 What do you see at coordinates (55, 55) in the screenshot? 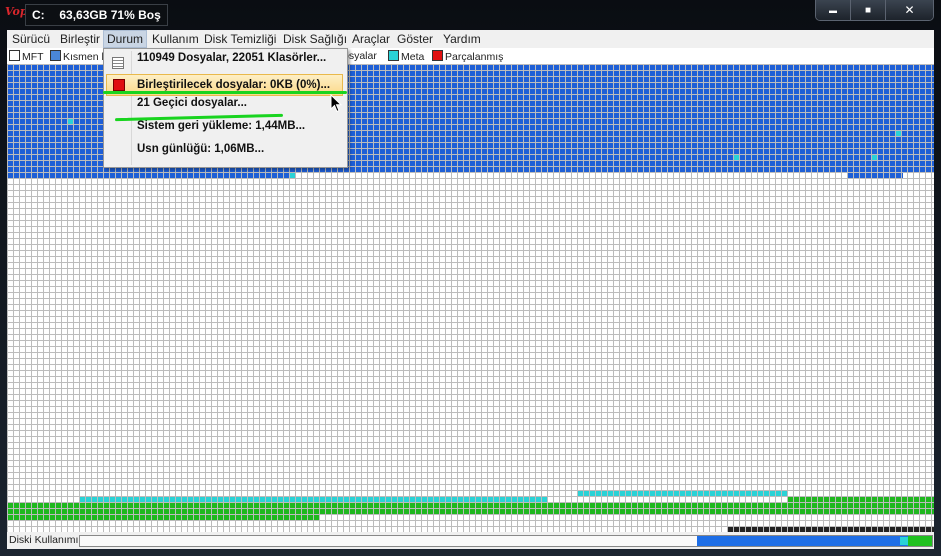
I see `partial-swatch` at bounding box center [55, 55].